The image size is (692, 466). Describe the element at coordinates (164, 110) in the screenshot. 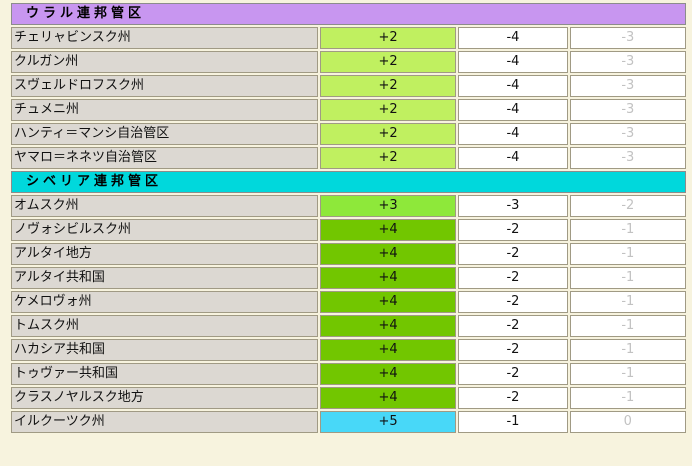

I see `region-name-cell: チュメニ州` at that location.